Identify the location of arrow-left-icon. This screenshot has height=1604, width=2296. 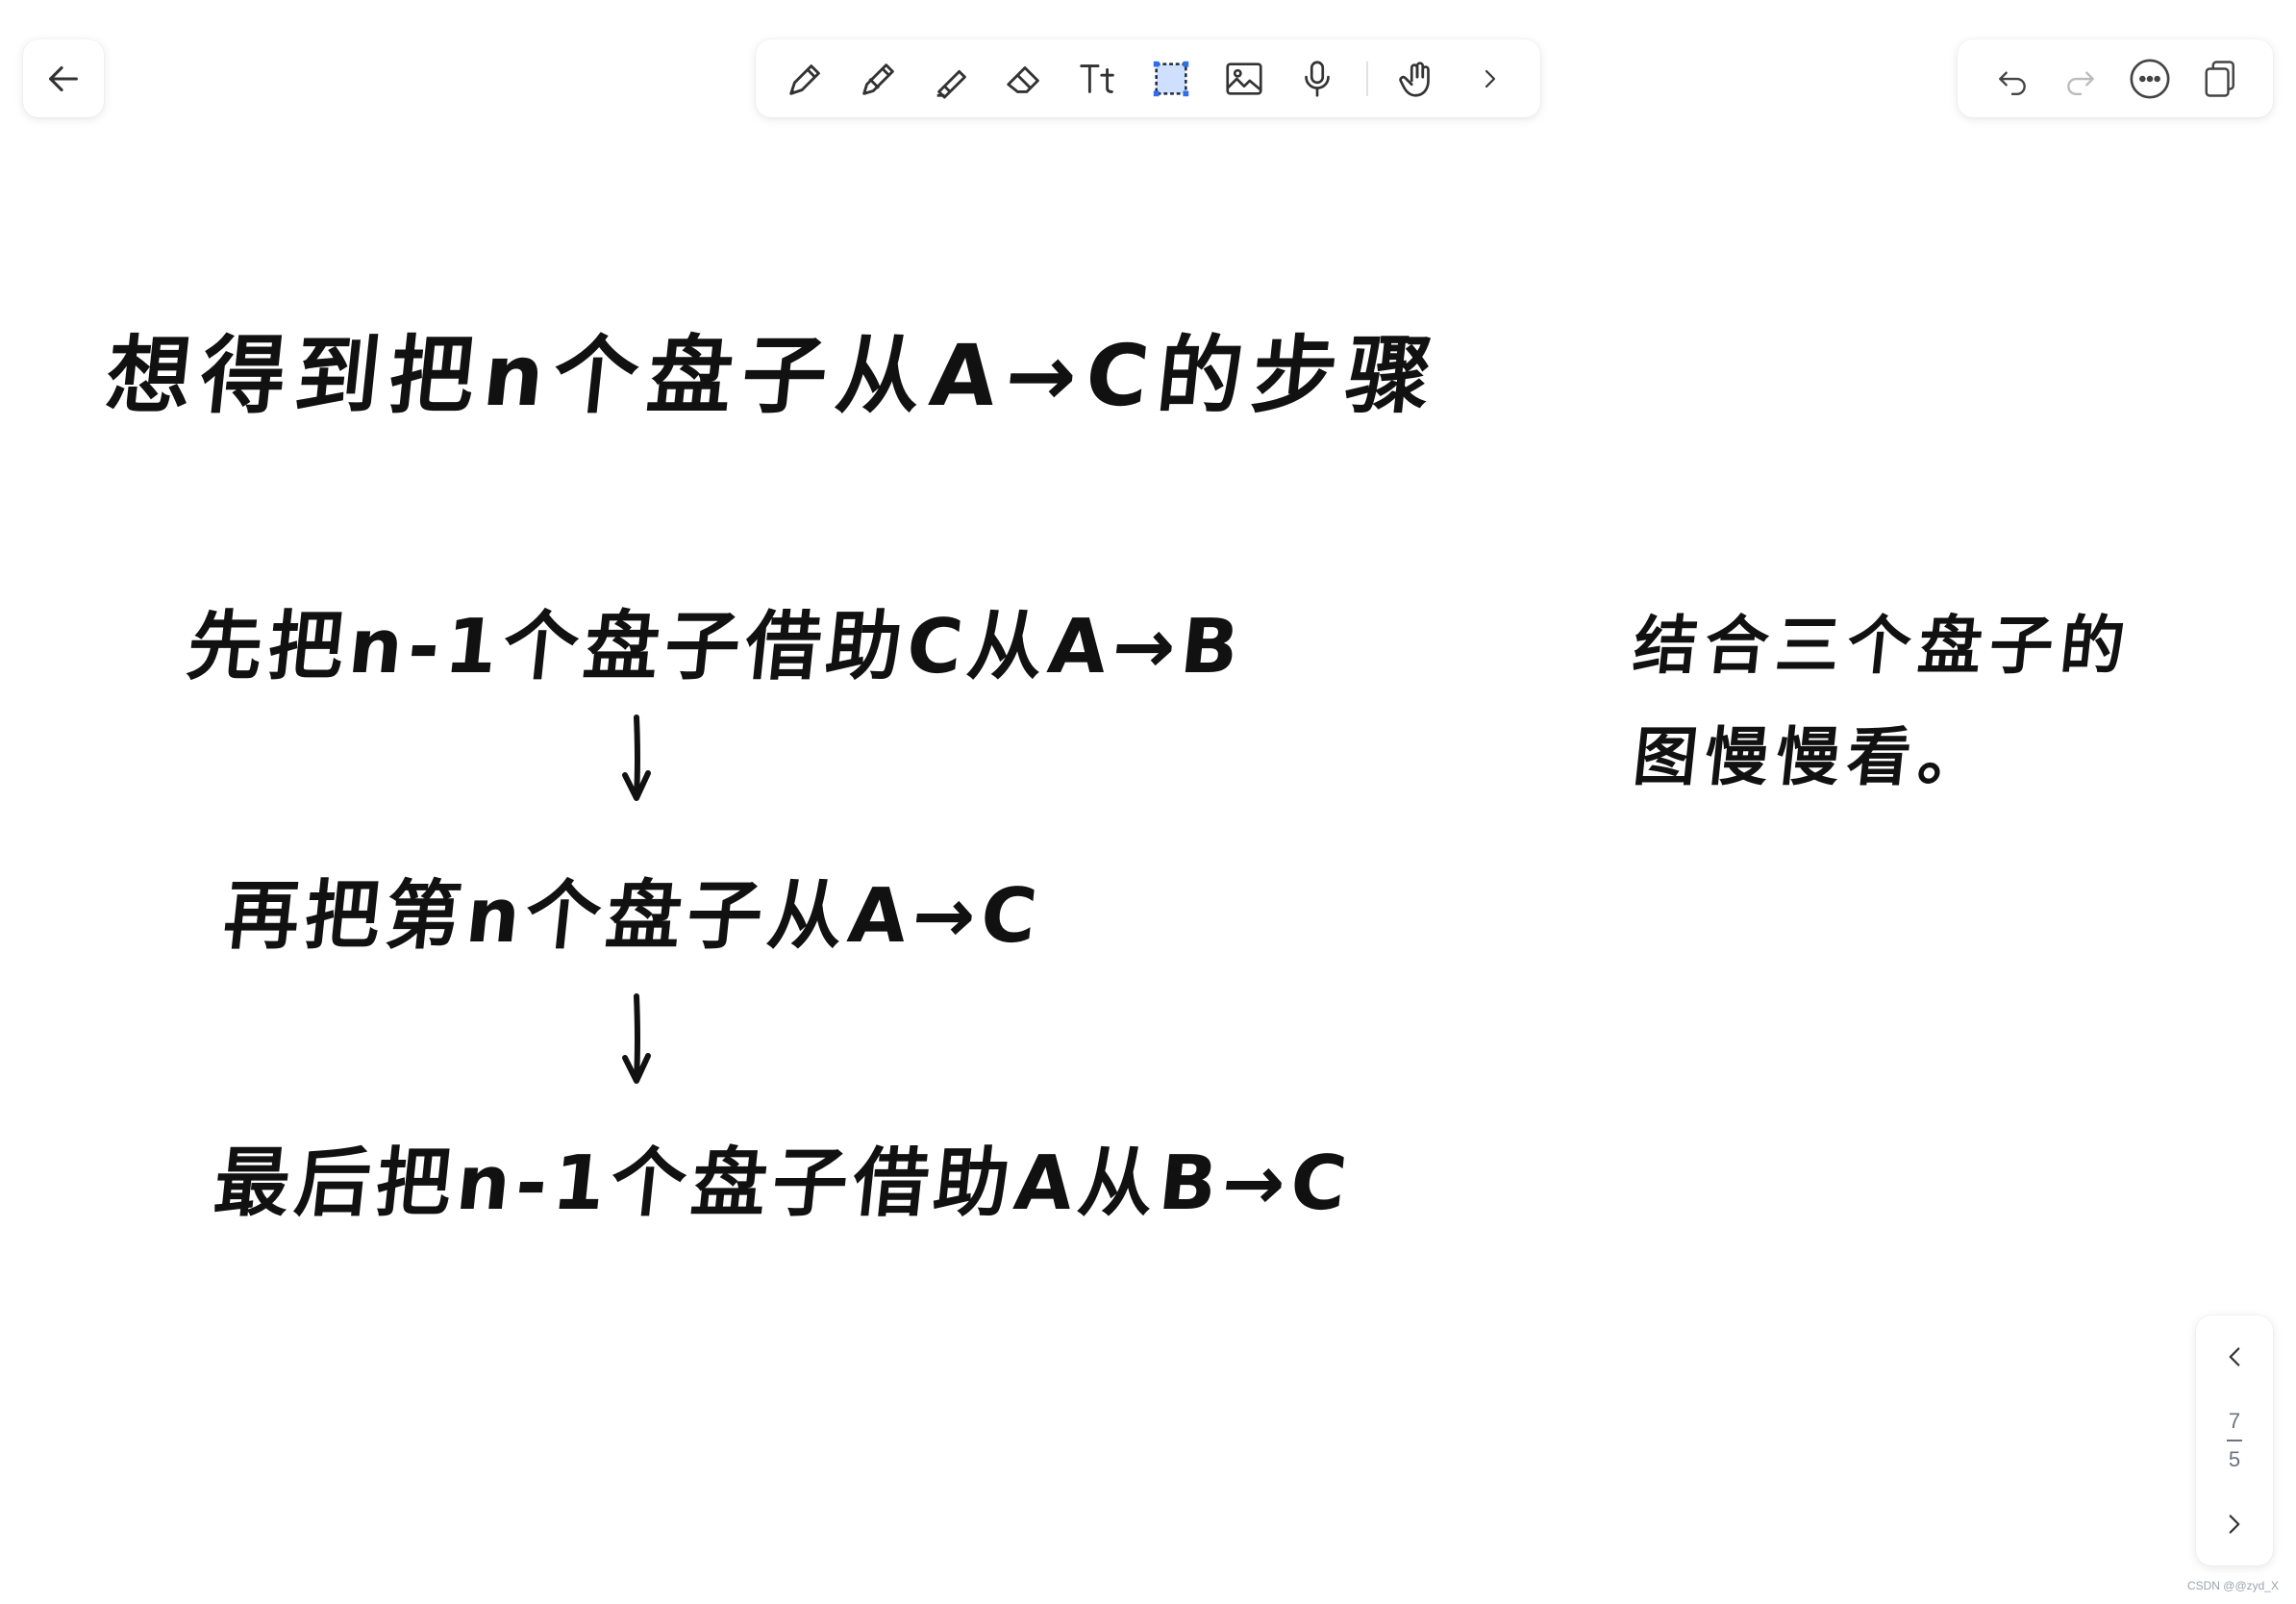
(63, 78).